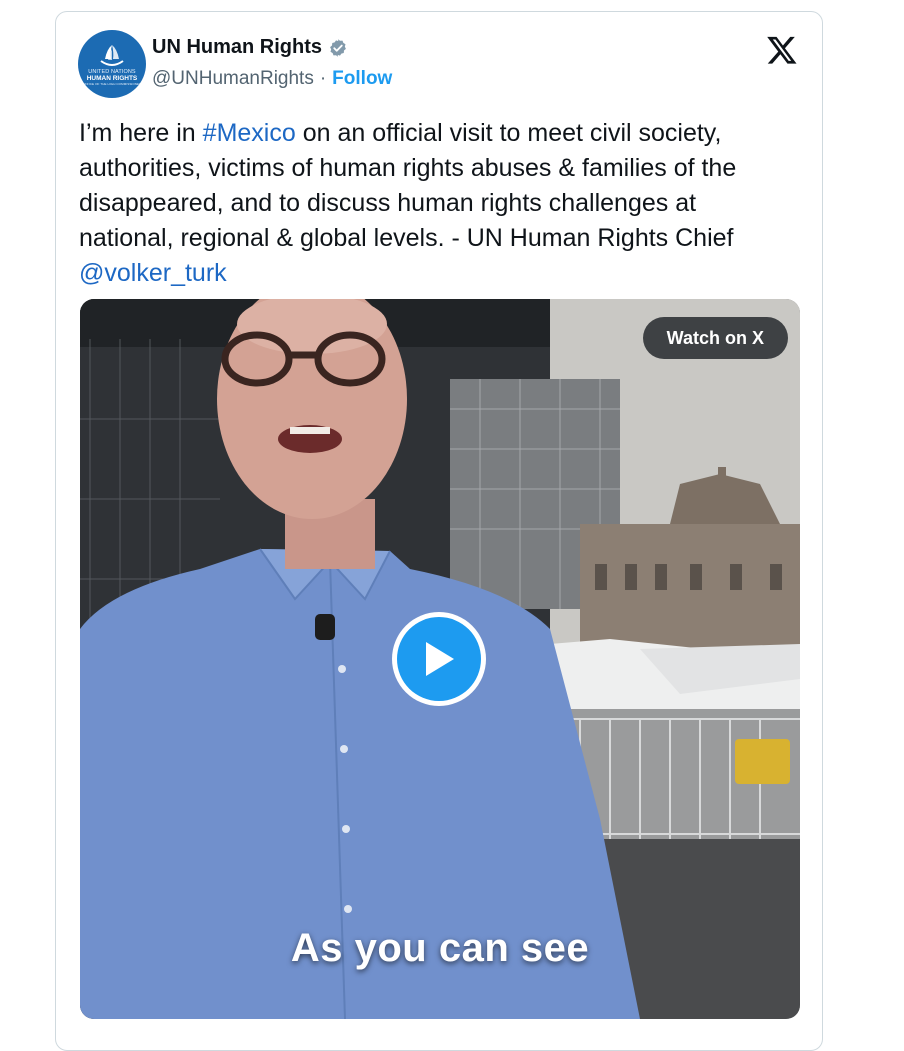 The height and width of the screenshot is (1051, 904). I want to click on x-logo-icon, so click(782, 50).